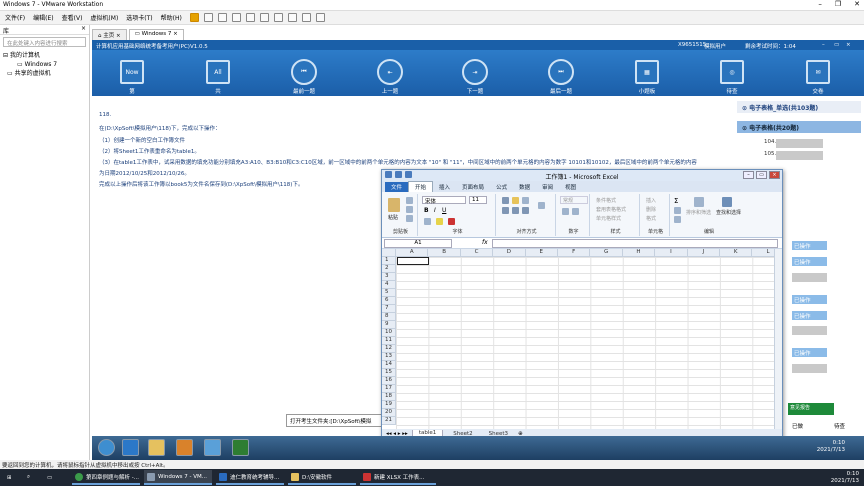 This screenshot has width=864, height=486. Describe the element at coordinates (444, 253) in the screenshot. I see `column-header: B` at that location.